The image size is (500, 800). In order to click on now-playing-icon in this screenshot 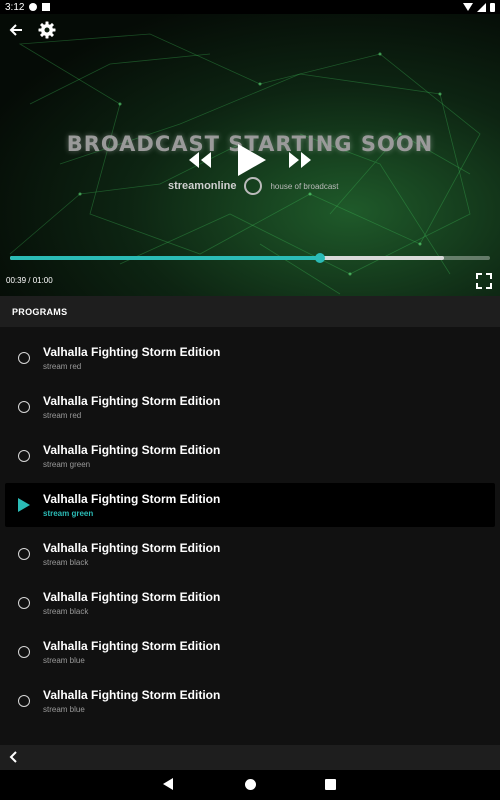, I will do `click(24, 505)`.